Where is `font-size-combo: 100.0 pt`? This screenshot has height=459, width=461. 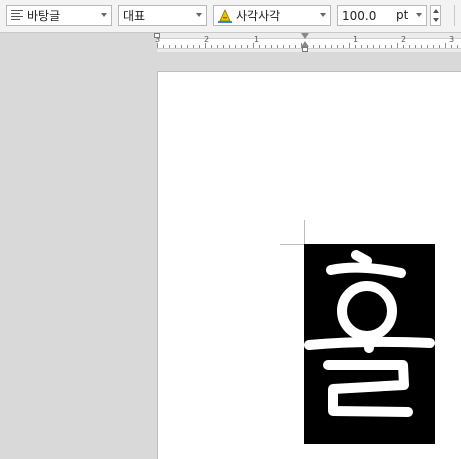 font-size-combo: 100.0 pt is located at coordinates (382, 15).